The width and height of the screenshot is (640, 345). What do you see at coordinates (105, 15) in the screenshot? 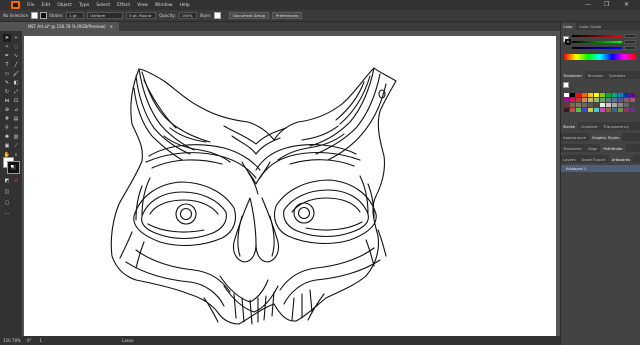
I see `variable-width-profile: Uniform` at bounding box center [105, 15].